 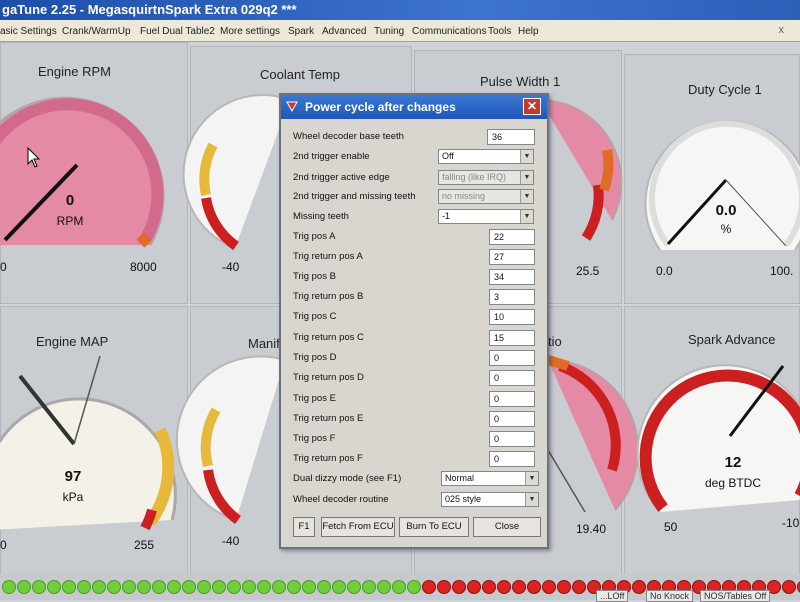 What do you see at coordinates (499, 277) in the screenshot?
I see `field-value: 34` at bounding box center [499, 277].